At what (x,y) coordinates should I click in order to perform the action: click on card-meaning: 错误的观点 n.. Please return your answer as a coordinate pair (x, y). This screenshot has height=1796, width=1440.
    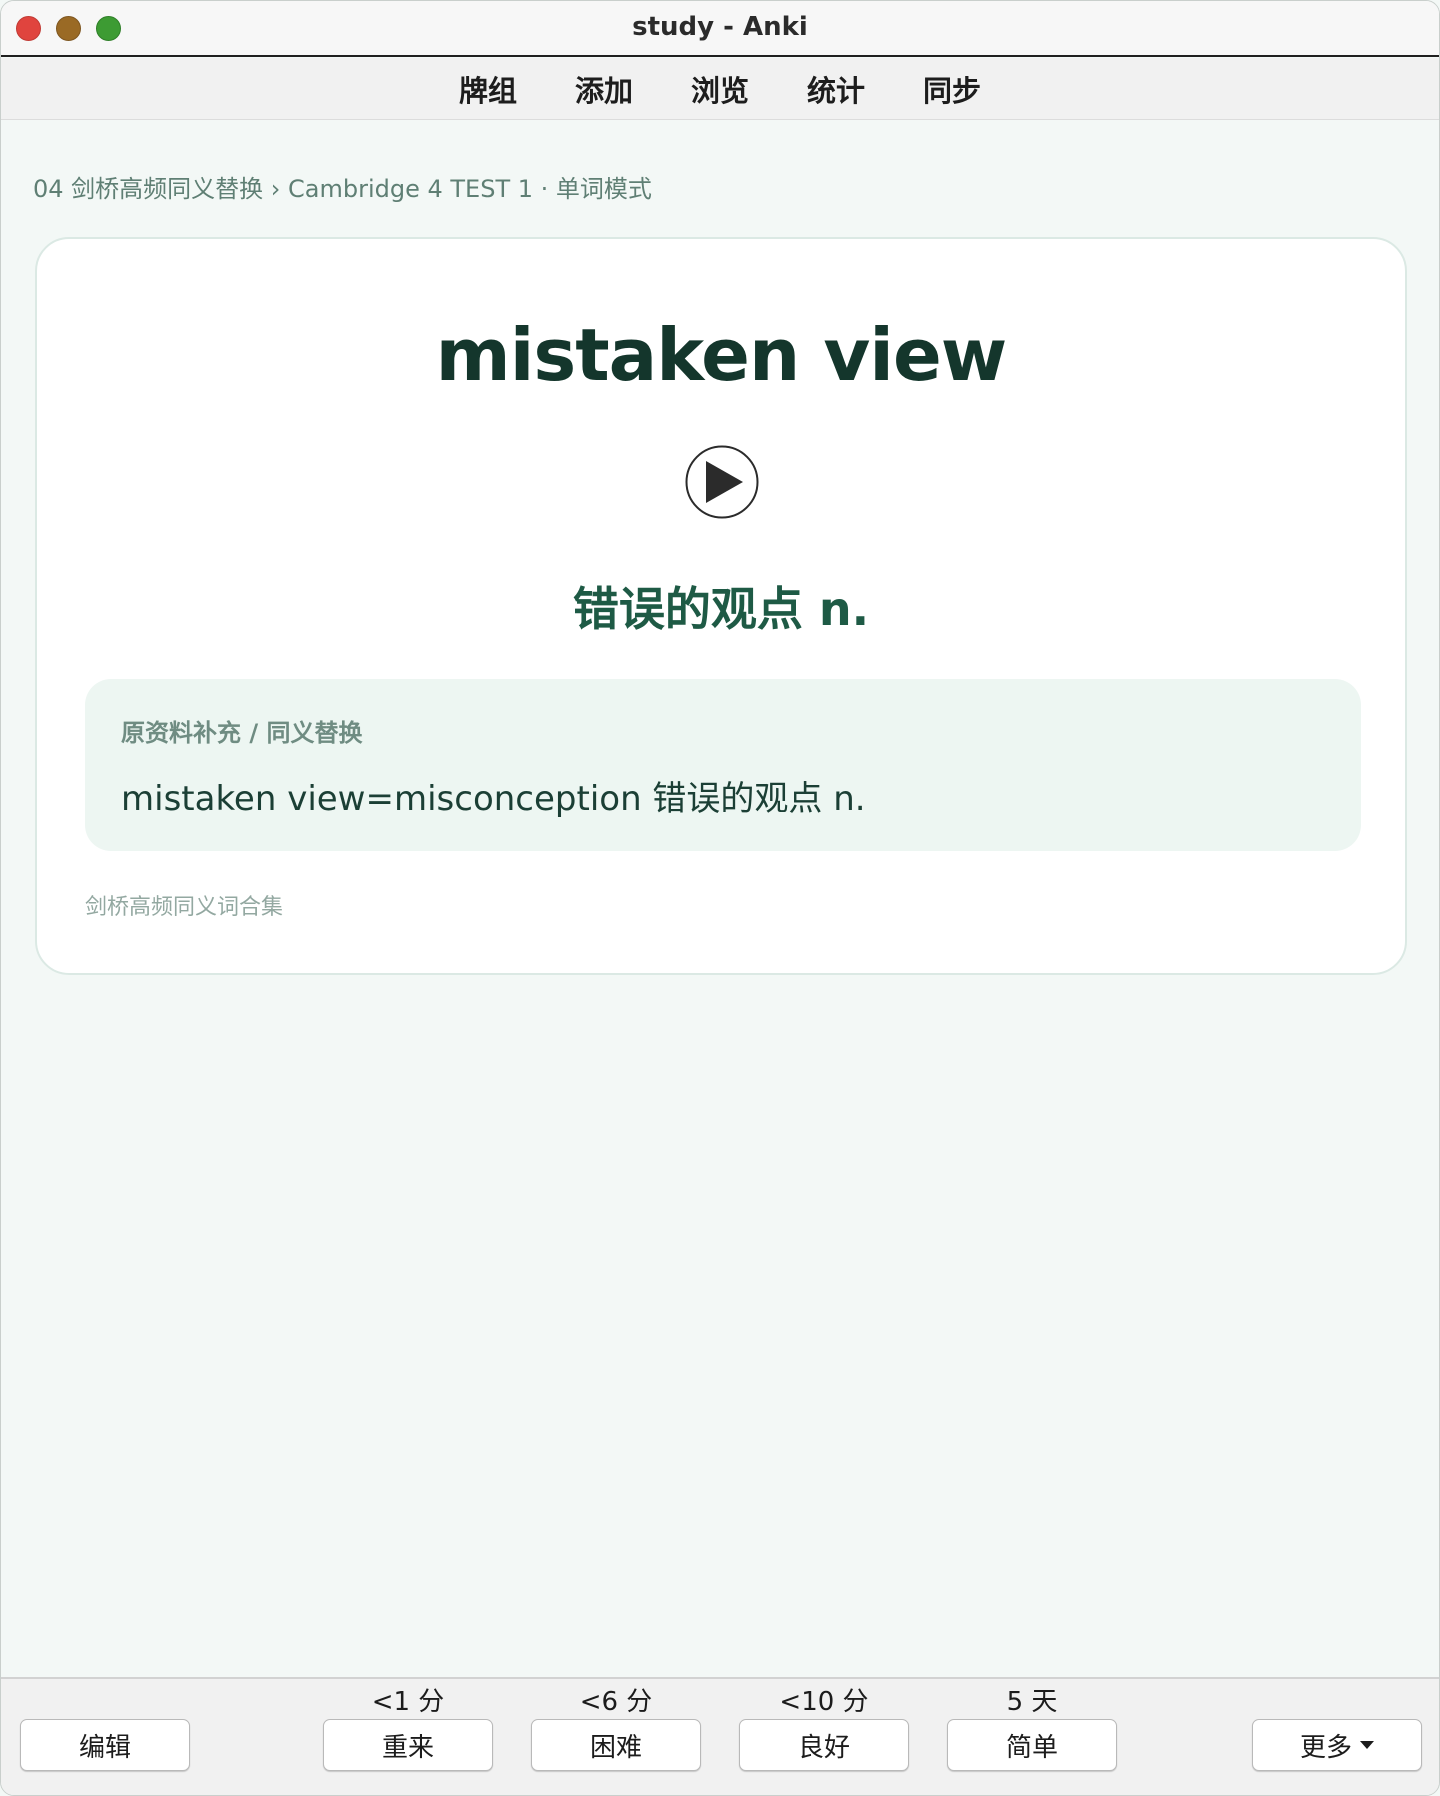
    Looking at the image, I should click on (721, 609).